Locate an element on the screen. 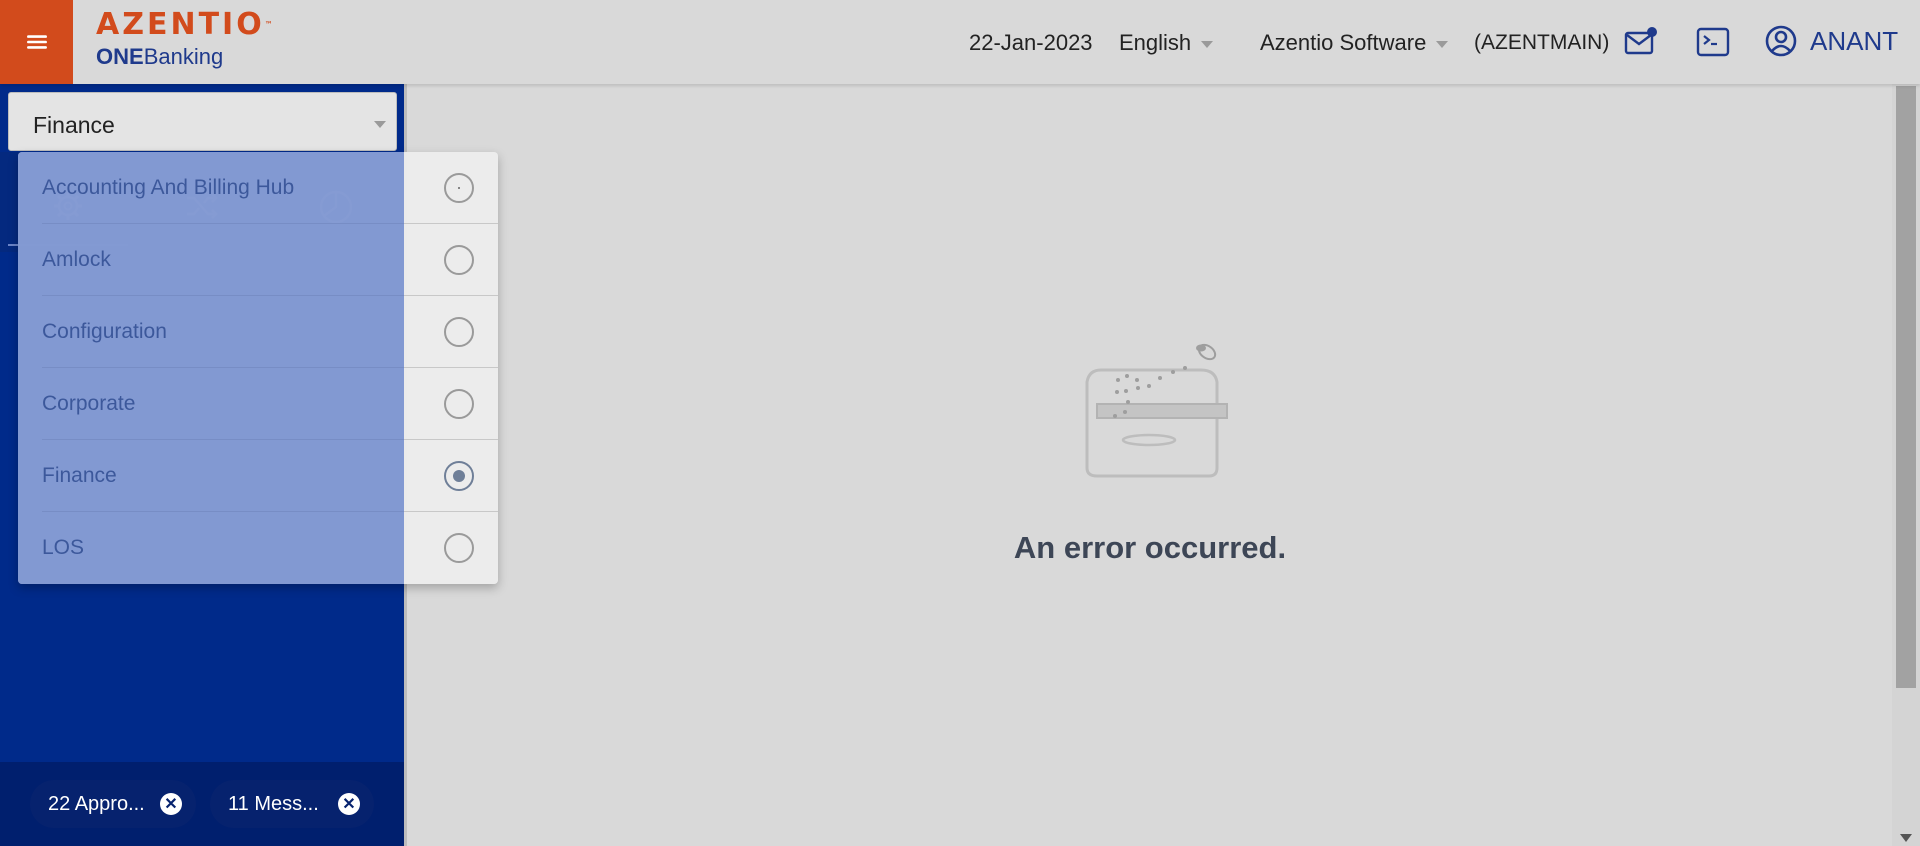 The image size is (1920, 846). module-select: Finance is located at coordinates (202, 121).